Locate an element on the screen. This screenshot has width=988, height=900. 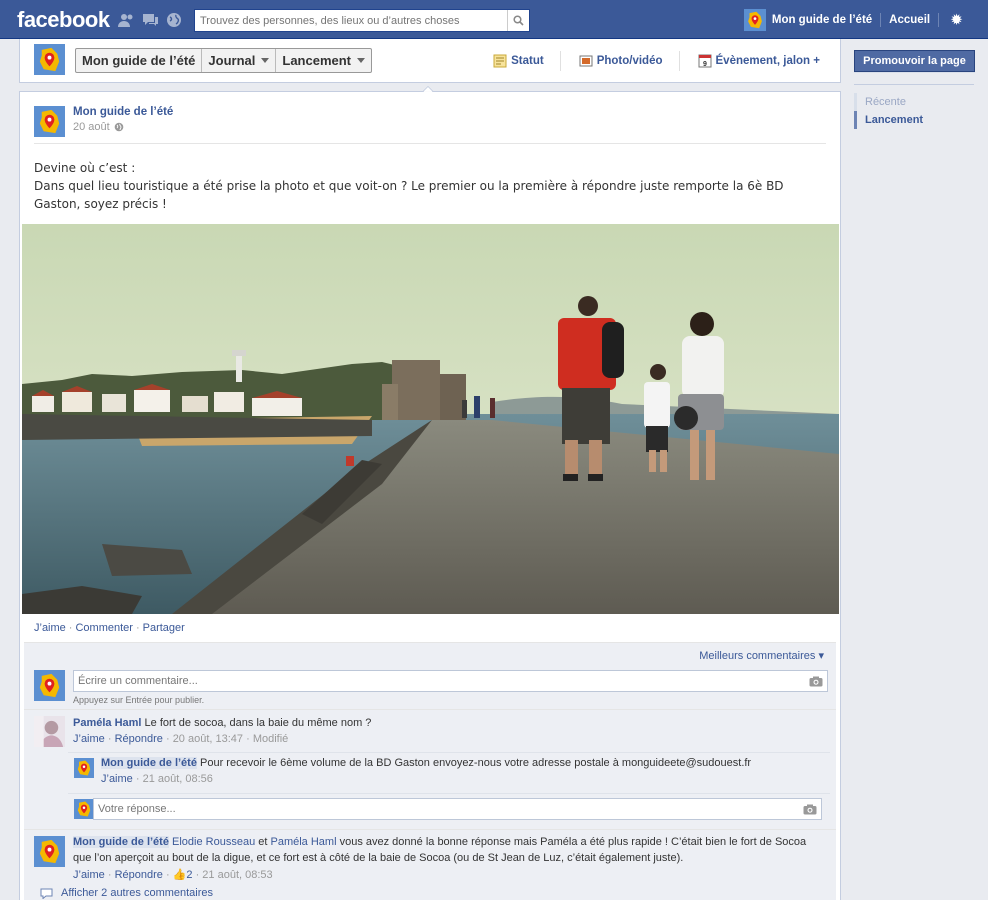
breadcrumb-label: Mon guide de l’été is located at coordinates (139, 60).